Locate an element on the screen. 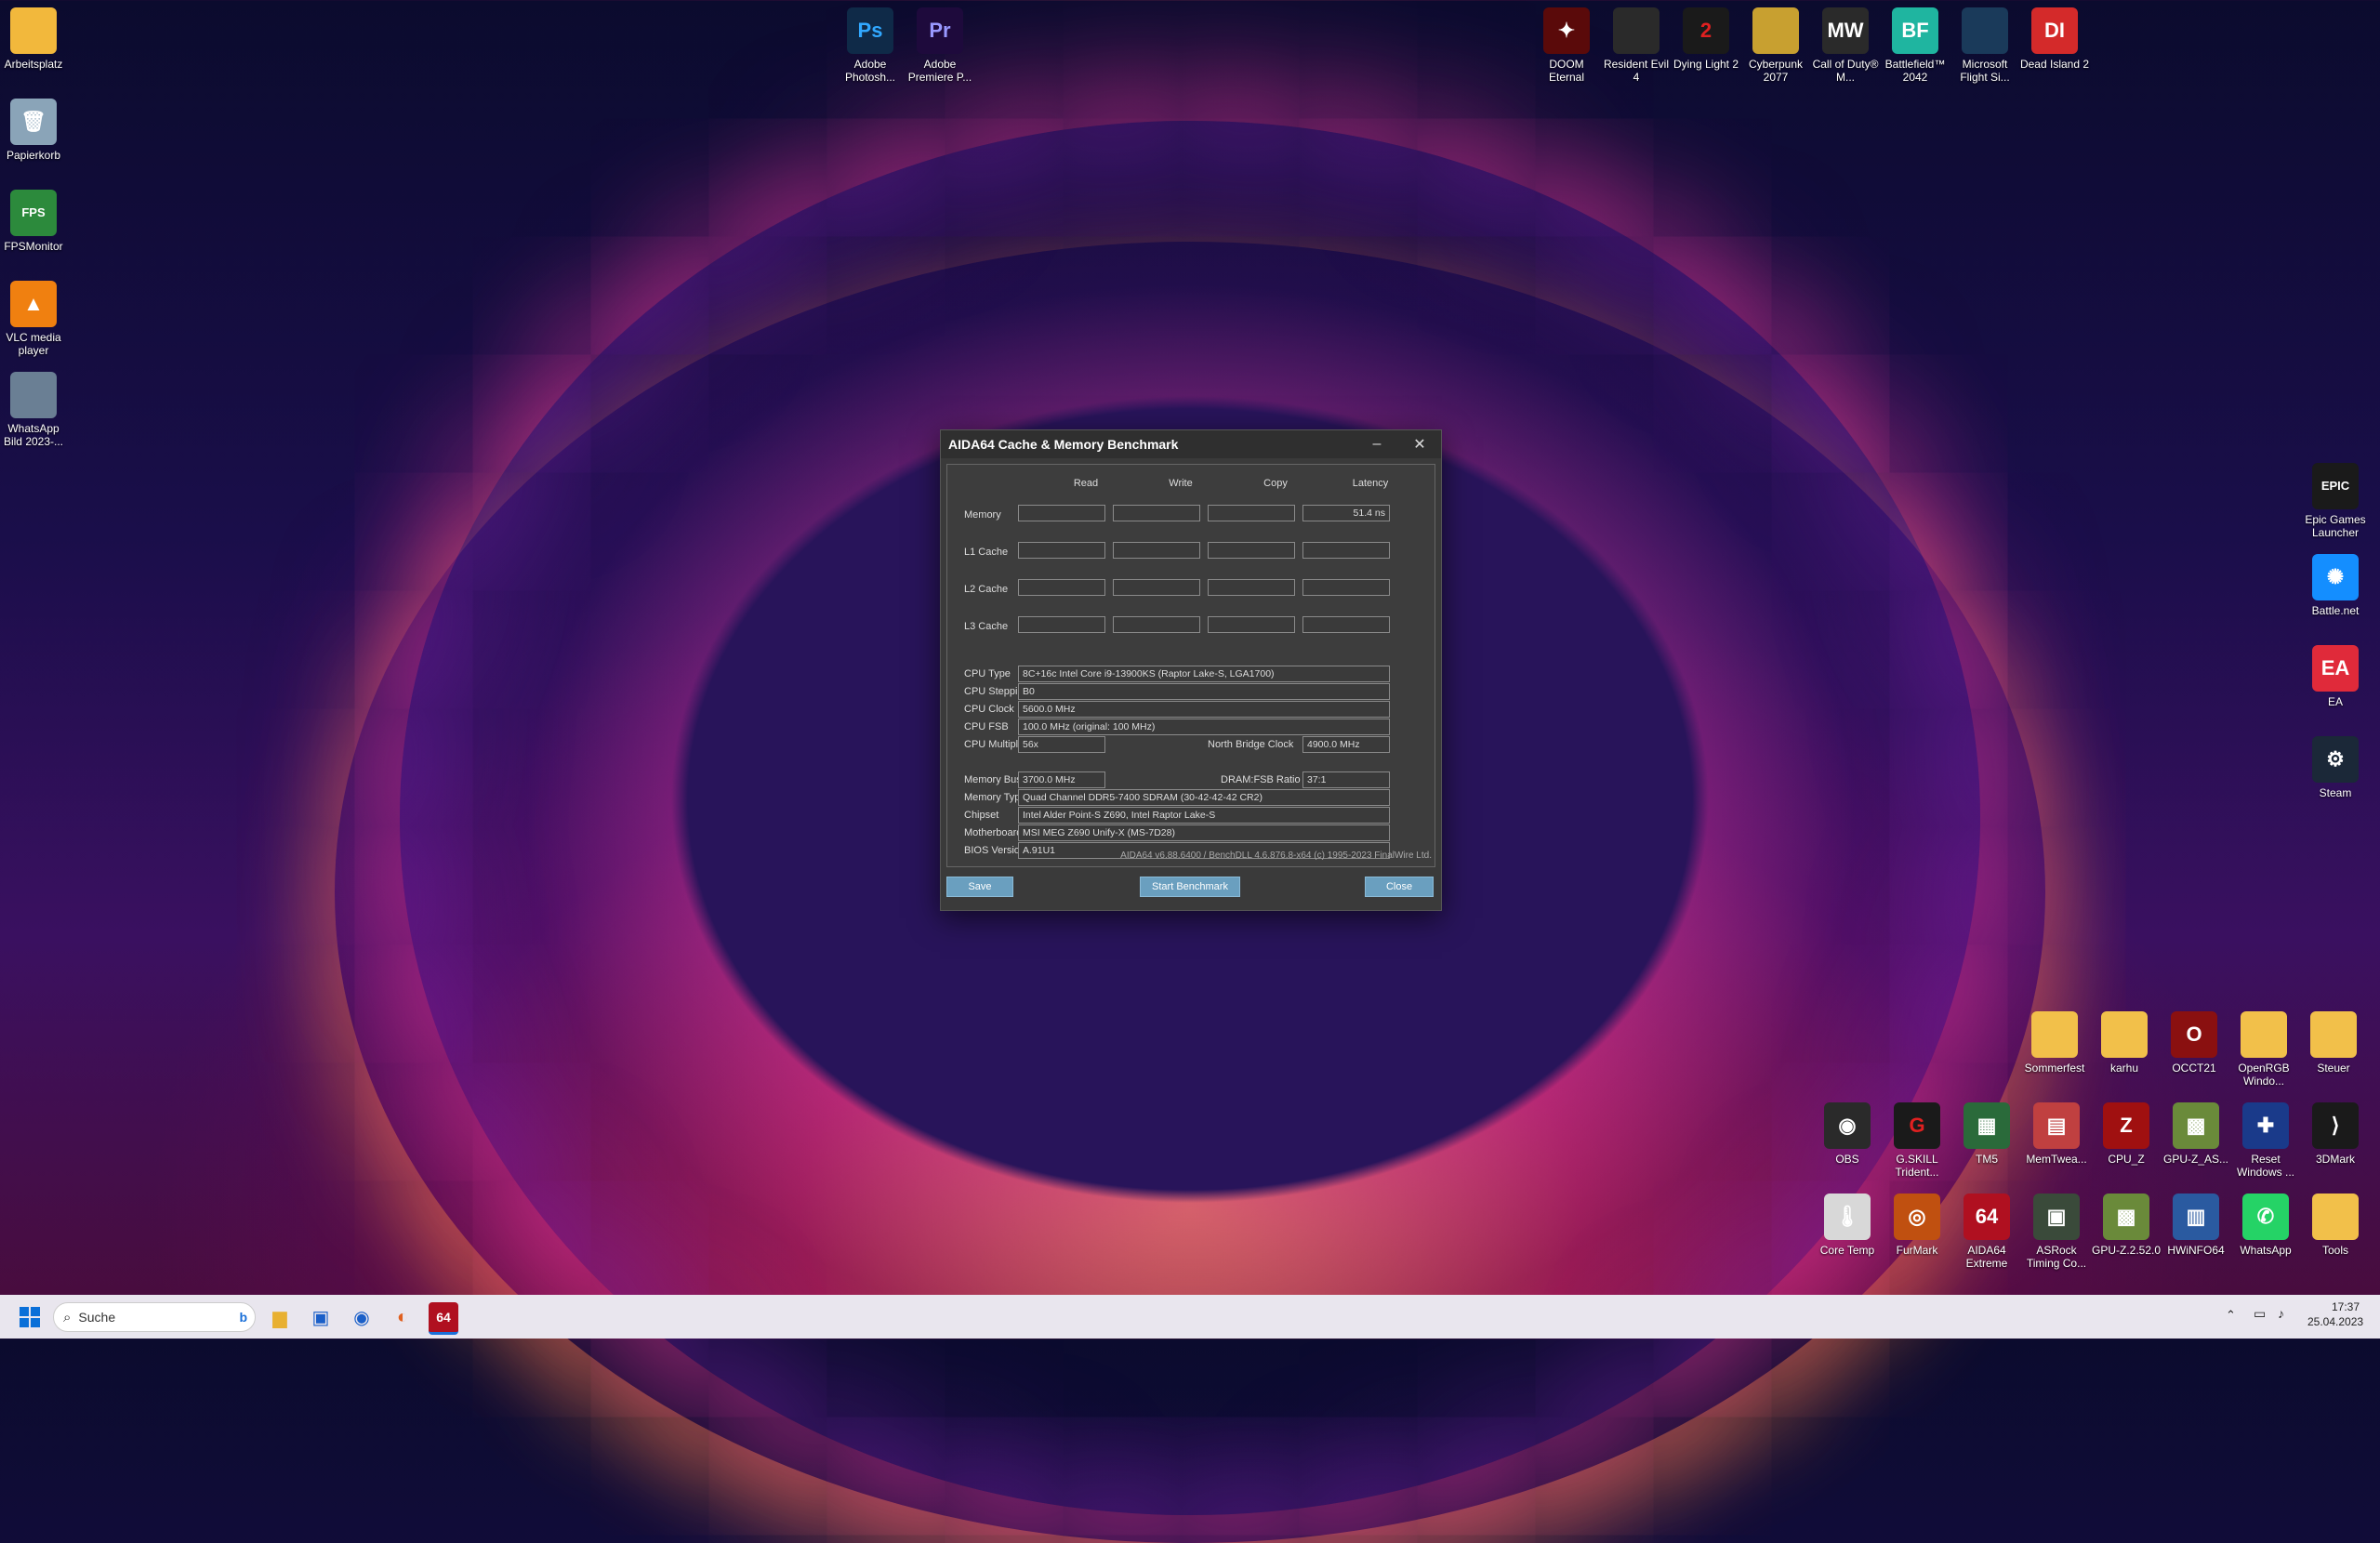 Image resolution: width=2380 pixels, height=1543 pixels. desktop-shortcut-desktop_left-3: ▲ VLC media player is located at coordinates (35, 319).